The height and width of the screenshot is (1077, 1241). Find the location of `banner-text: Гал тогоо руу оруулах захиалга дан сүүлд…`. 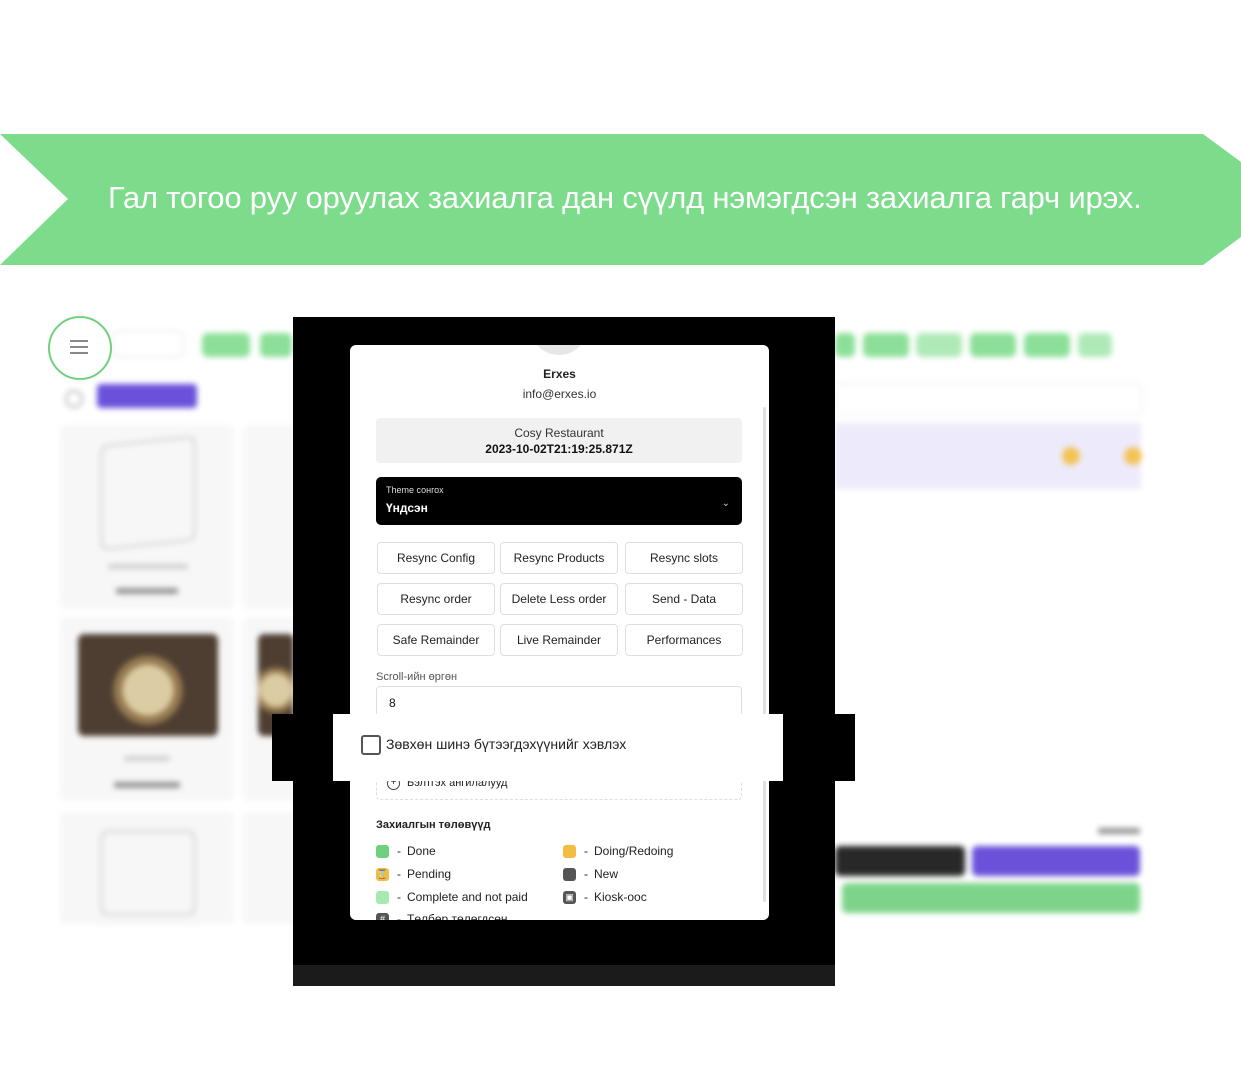

banner-text: Гал тогоо руу оруулах захиалга дан сүүлд… is located at coordinates (625, 197).